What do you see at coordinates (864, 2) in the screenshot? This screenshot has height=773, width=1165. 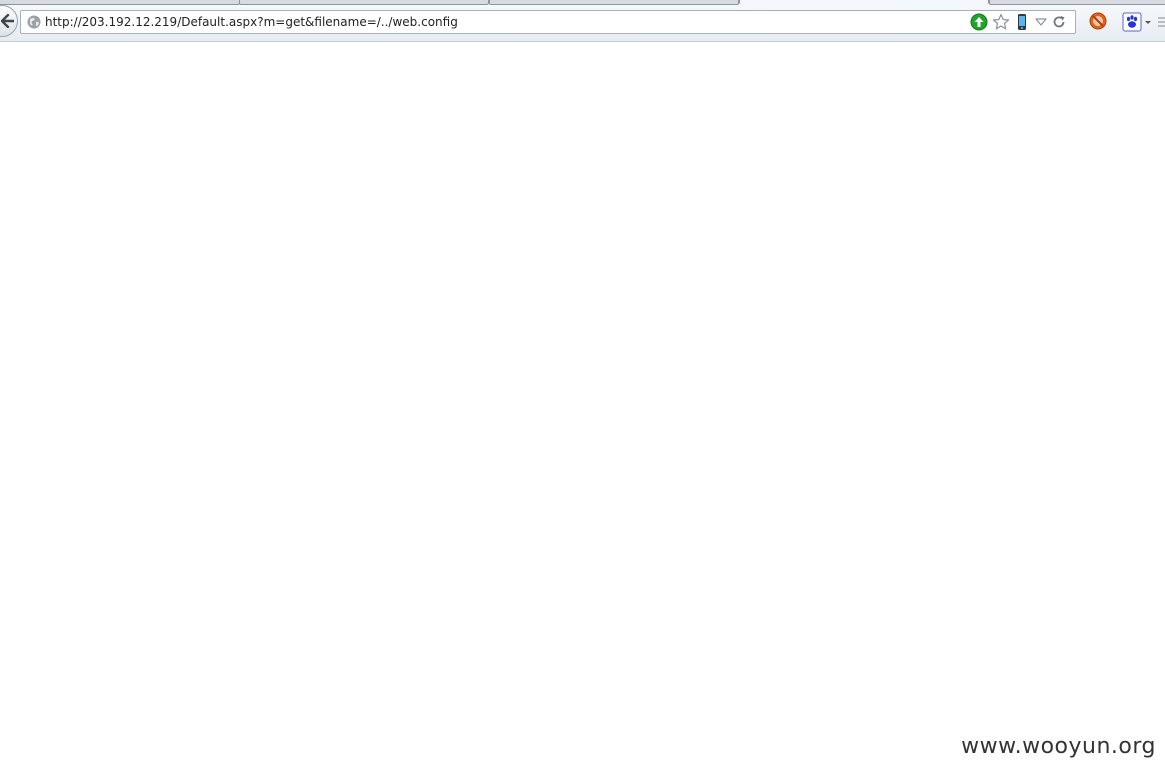 I see `tab-active` at bounding box center [864, 2].